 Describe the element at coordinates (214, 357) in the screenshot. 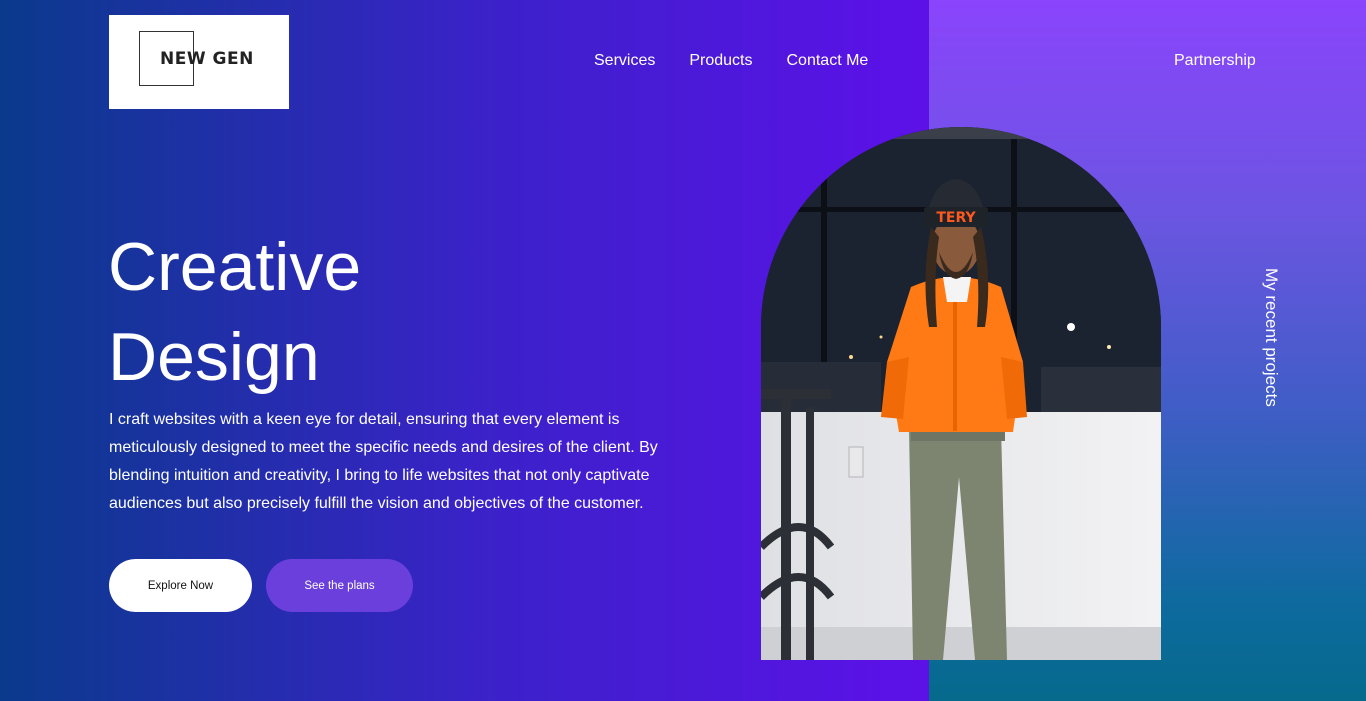

I see `hero-title-line-2: Design` at that location.